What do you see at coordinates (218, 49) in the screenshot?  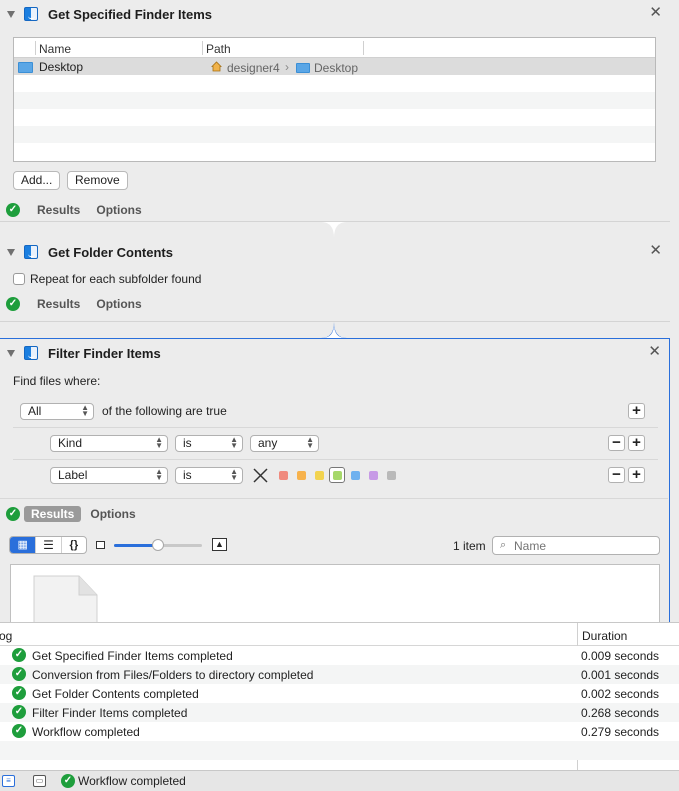 I see `column-header-path: Path` at bounding box center [218, 49].